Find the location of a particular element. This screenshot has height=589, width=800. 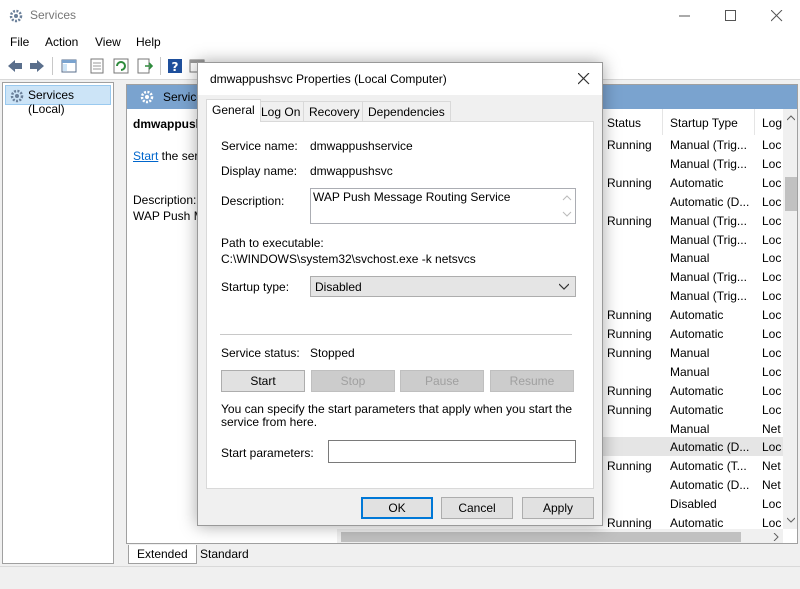

maximize-button is located at coordinates (731, 15).